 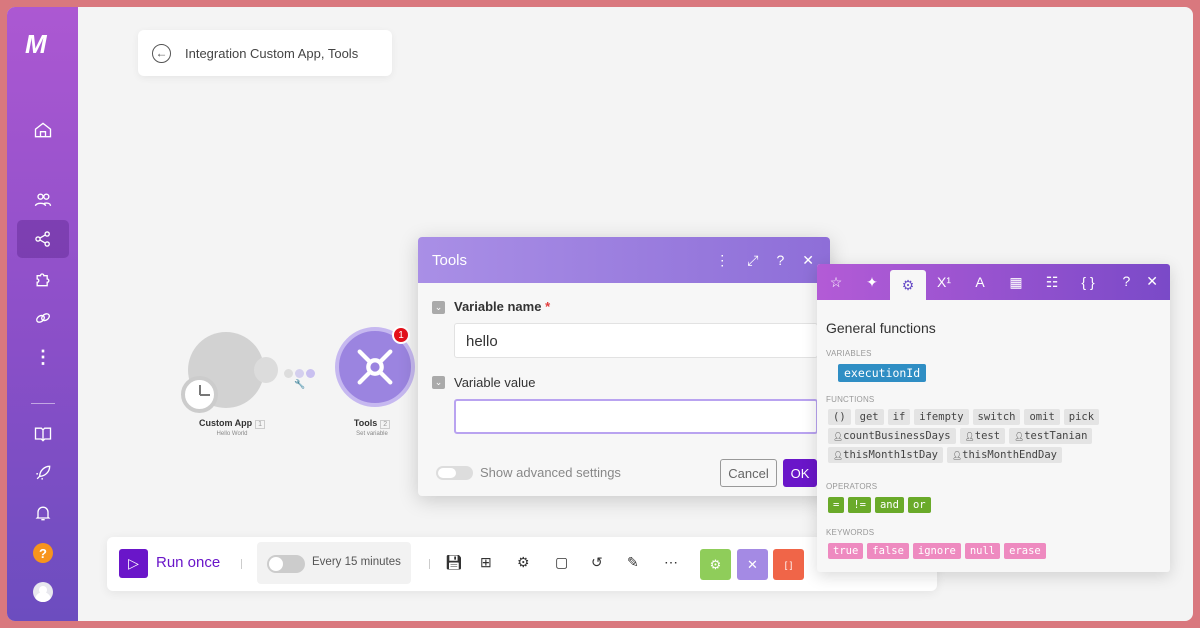 What do you see at coordinates (43, 553) in the screenshot?
I see `sidebar-item-help: ?` at bounding box center [43, 553].